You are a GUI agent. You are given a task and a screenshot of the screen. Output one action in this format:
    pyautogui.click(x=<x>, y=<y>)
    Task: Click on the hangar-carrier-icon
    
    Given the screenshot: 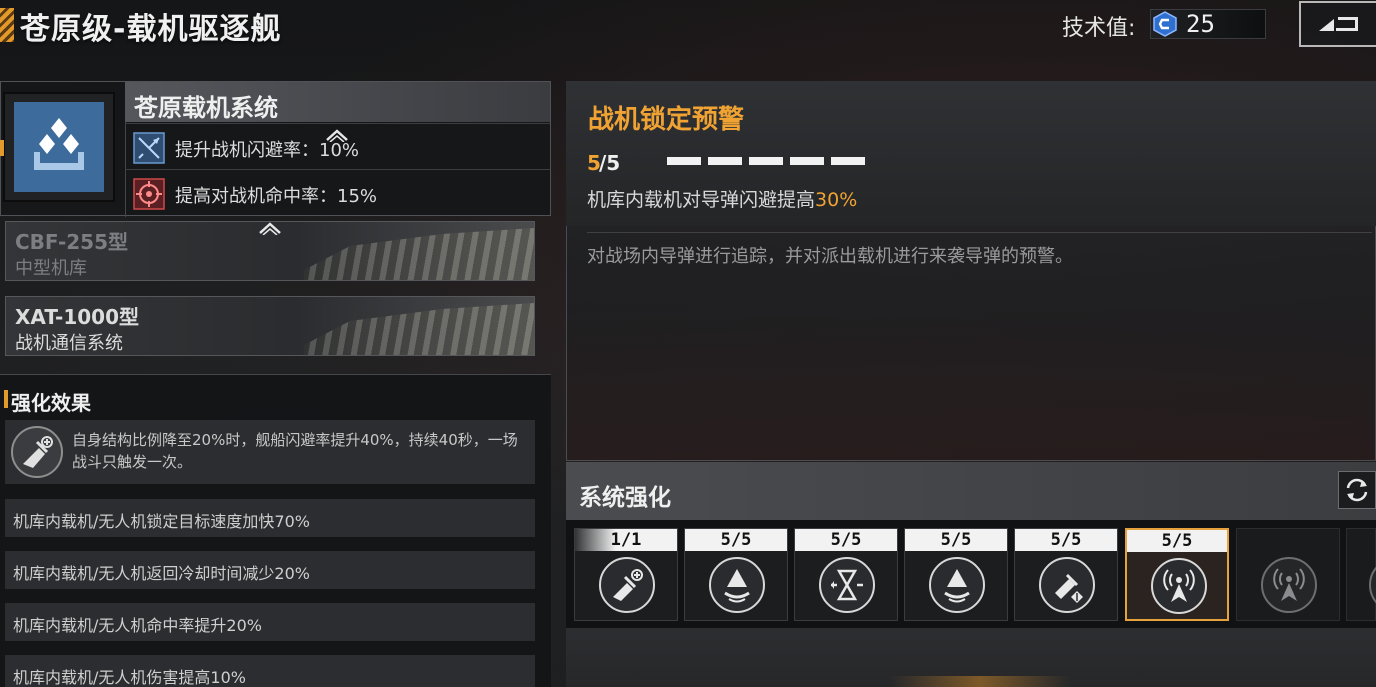 What is the action you would take?
    pyautogui.click(x=59, y=147)
    